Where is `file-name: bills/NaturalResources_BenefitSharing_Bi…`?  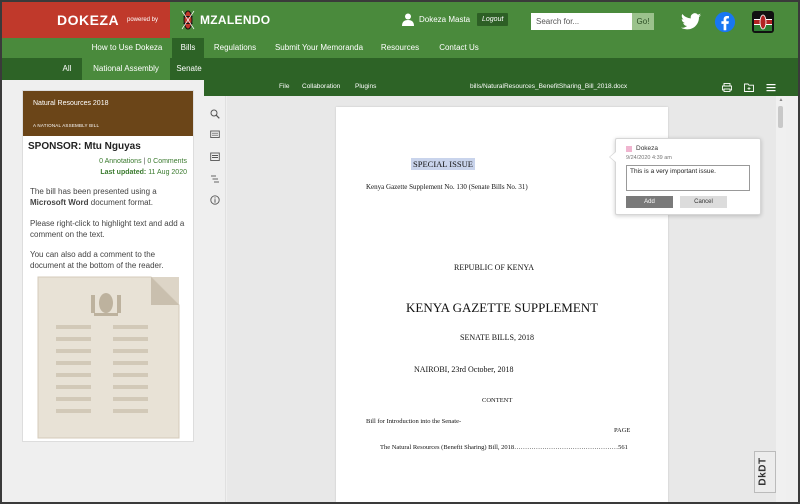 file-name: bills/NaturalResources_BenefitSharing_Bi… is located at coordinates (549, 86).